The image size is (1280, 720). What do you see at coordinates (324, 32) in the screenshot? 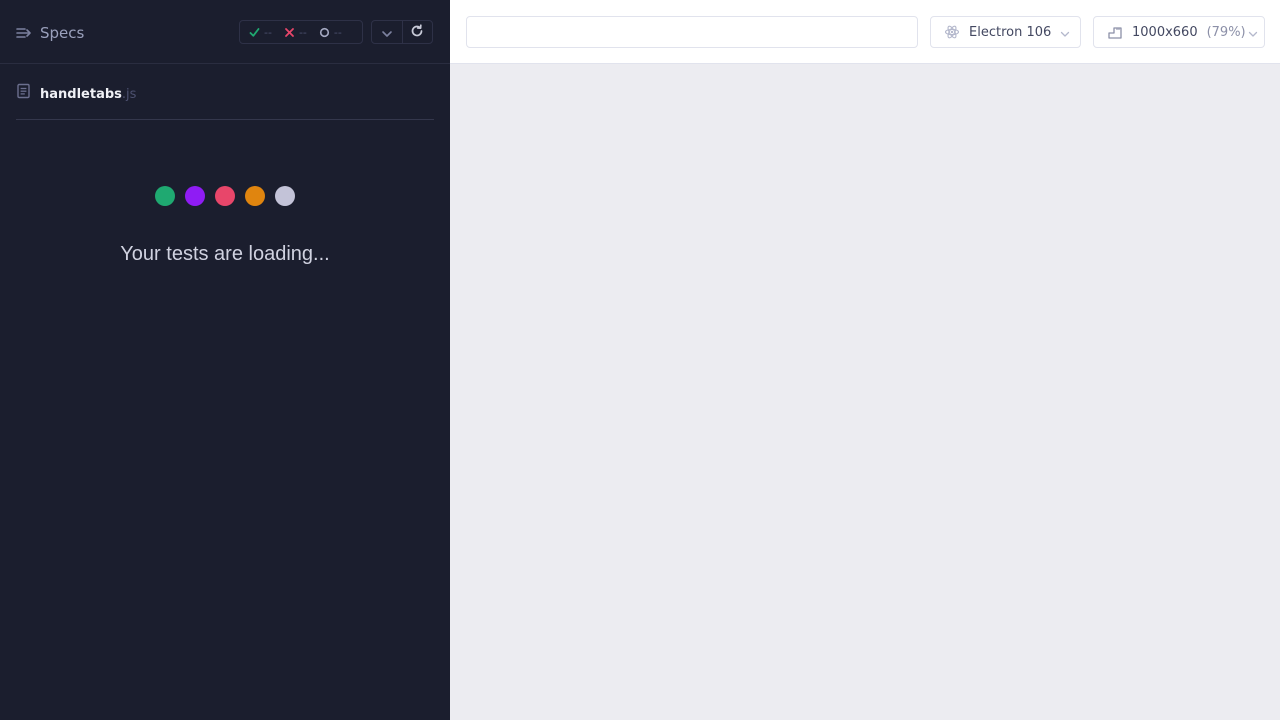
I see `pending-circle-icon` at bounding box center [324, 32].